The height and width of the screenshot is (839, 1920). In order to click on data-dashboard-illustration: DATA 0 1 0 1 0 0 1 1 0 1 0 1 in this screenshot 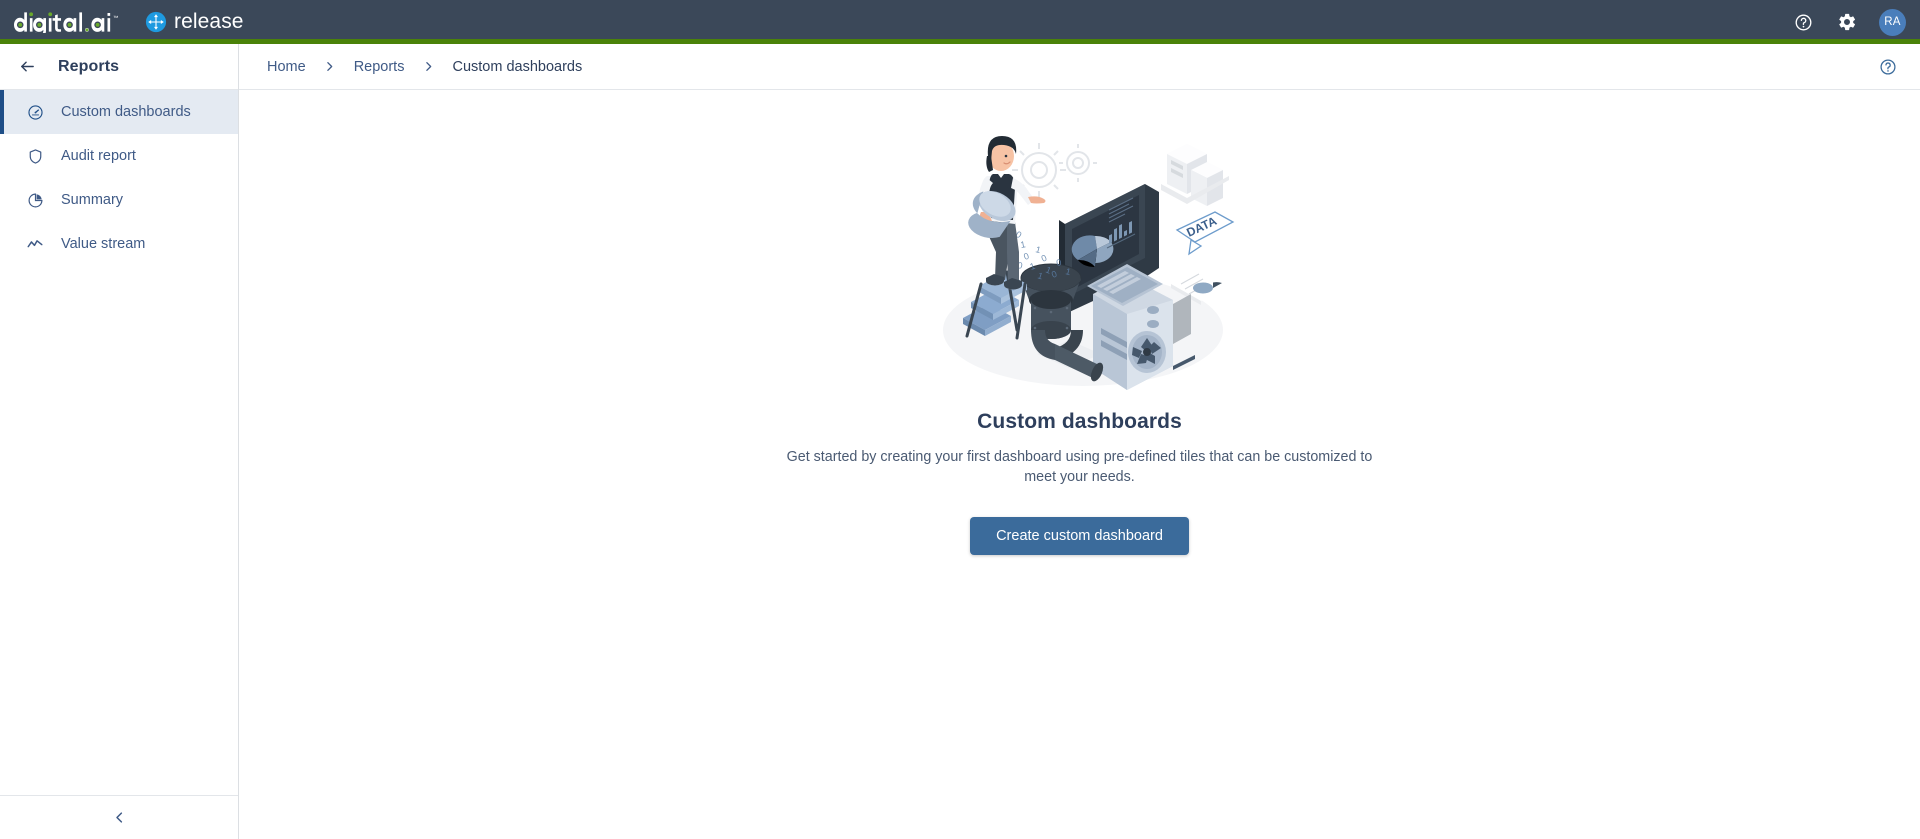, I will do `click(1088, 263)`.